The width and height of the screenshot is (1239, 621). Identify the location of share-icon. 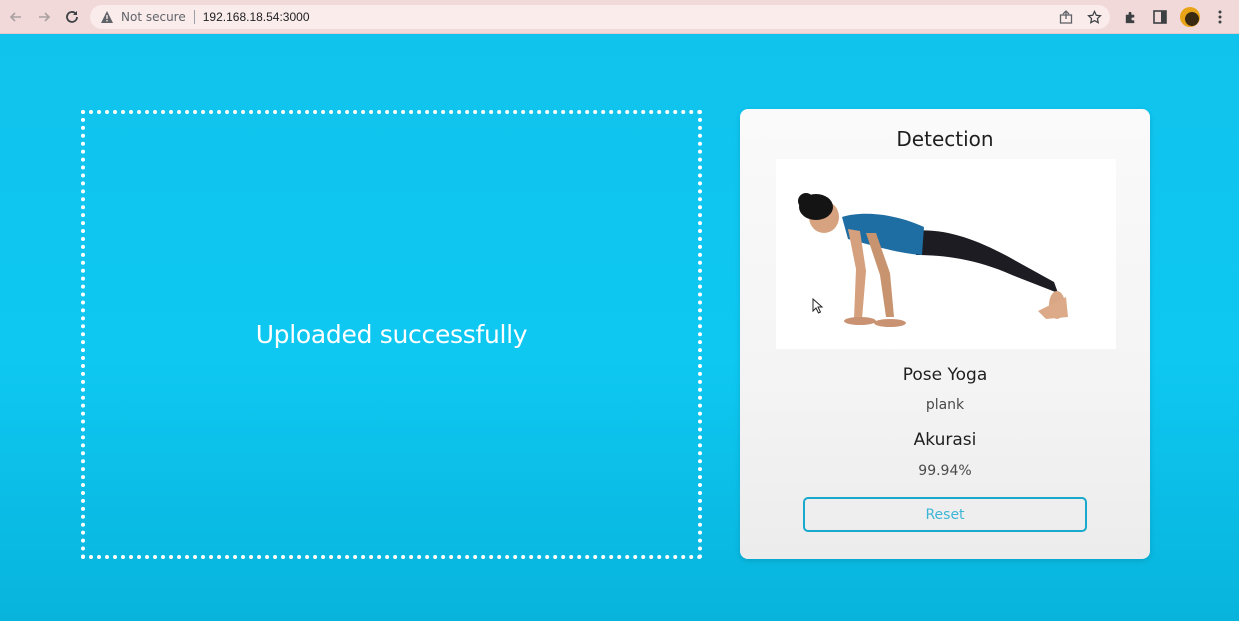
(1066, 17).